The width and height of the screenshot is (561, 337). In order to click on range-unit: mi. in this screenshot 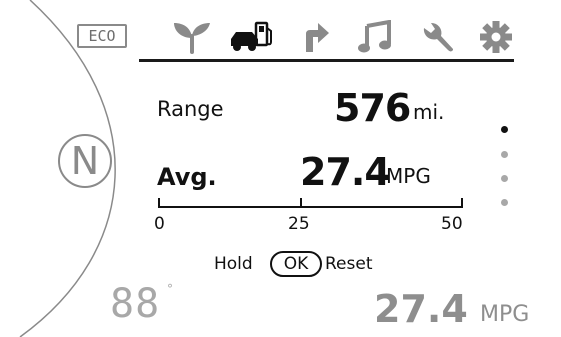, I will do `click(429, 112)`.